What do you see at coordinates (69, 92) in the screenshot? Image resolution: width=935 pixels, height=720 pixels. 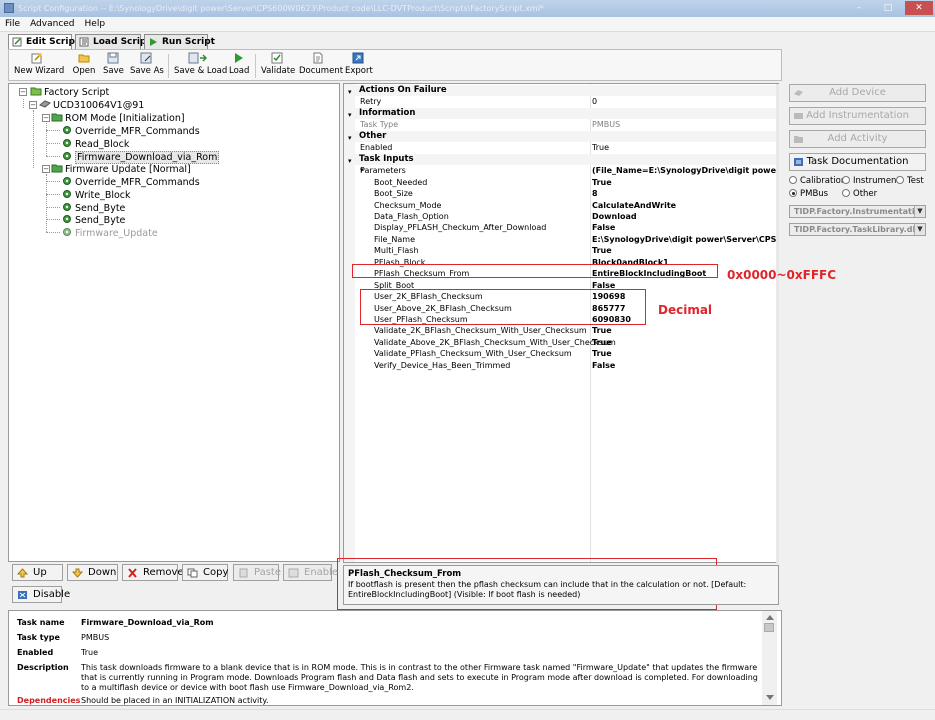 I see `tree-root: Factory Script` at bounding box center [69, 92].